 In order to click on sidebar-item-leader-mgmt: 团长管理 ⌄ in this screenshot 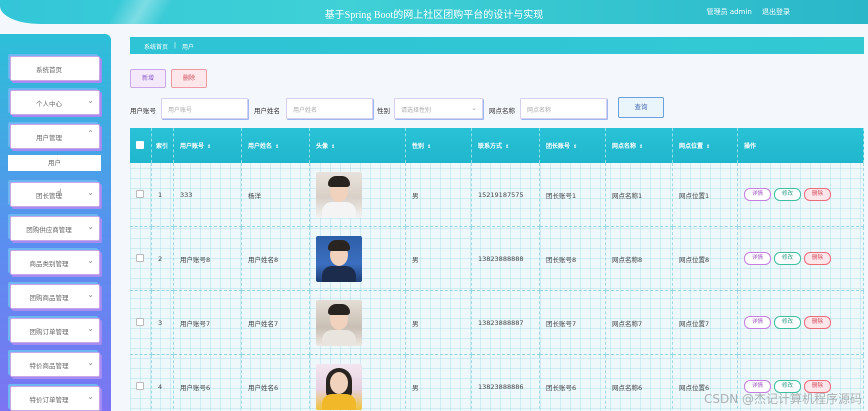, I will do `click(55, 194)`.